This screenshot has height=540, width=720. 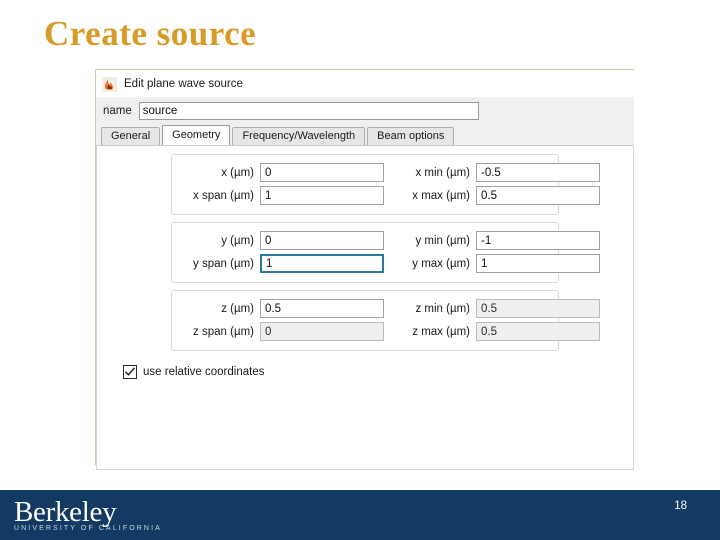 What do you see at coordinates (442, 240) in the screenshot?
I see `y-min-label: y min (µm)` at bounding box center [442, 240].